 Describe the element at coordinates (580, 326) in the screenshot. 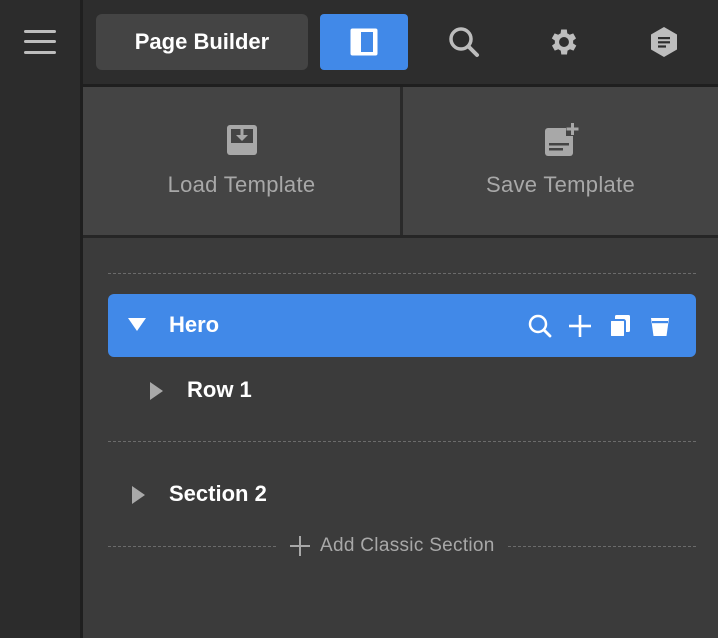

I see `add-icon` at that location.